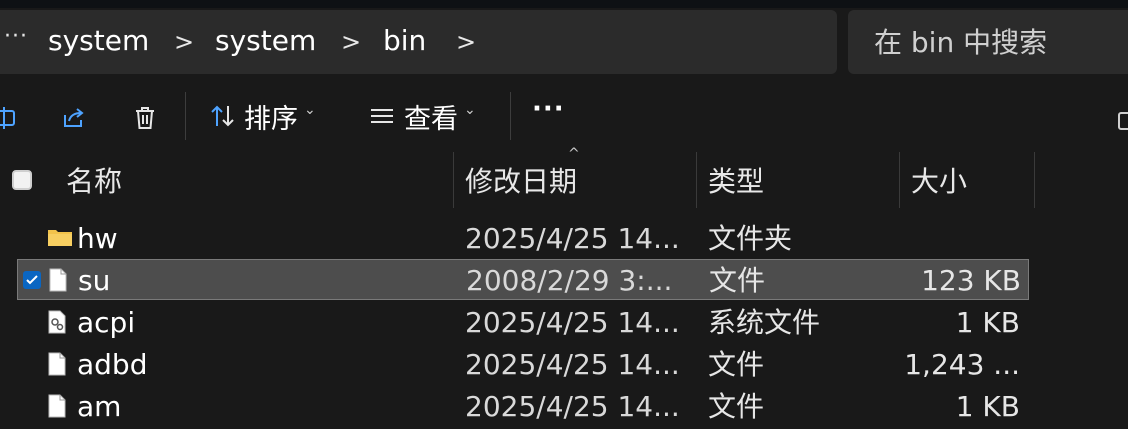  Describe the element at coordinates (521, 181) in the screenshot. I see `column-date-label: 修改日期` at that location.